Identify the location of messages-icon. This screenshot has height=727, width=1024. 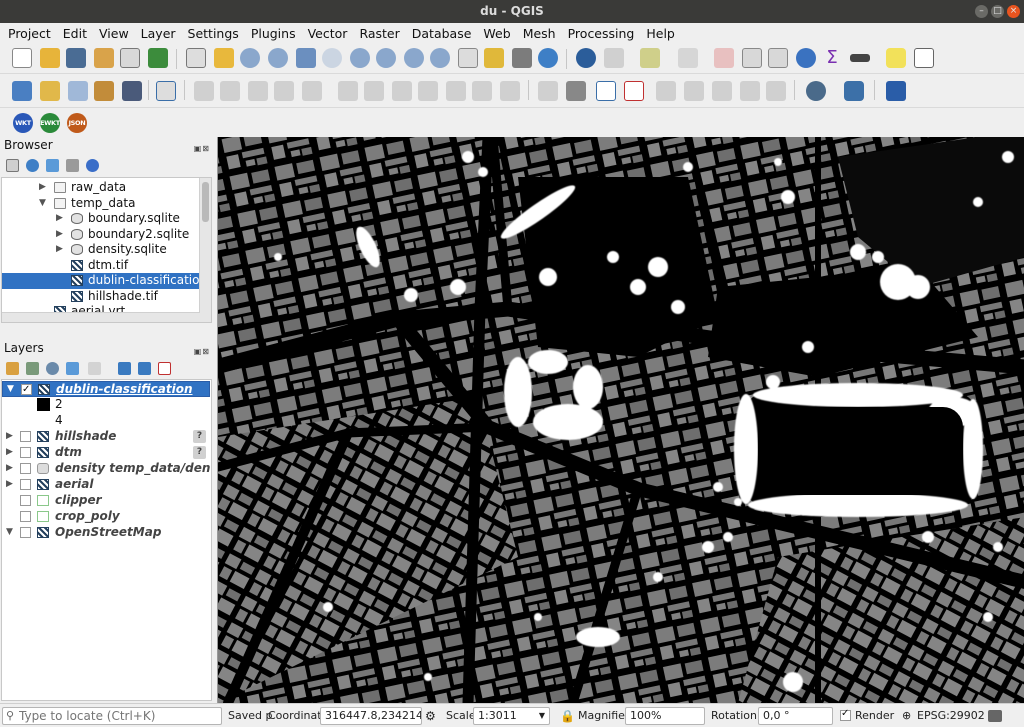
(995, 716).